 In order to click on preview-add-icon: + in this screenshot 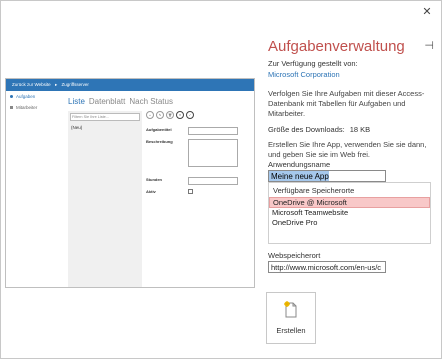, I will do `click(150, 115)`.